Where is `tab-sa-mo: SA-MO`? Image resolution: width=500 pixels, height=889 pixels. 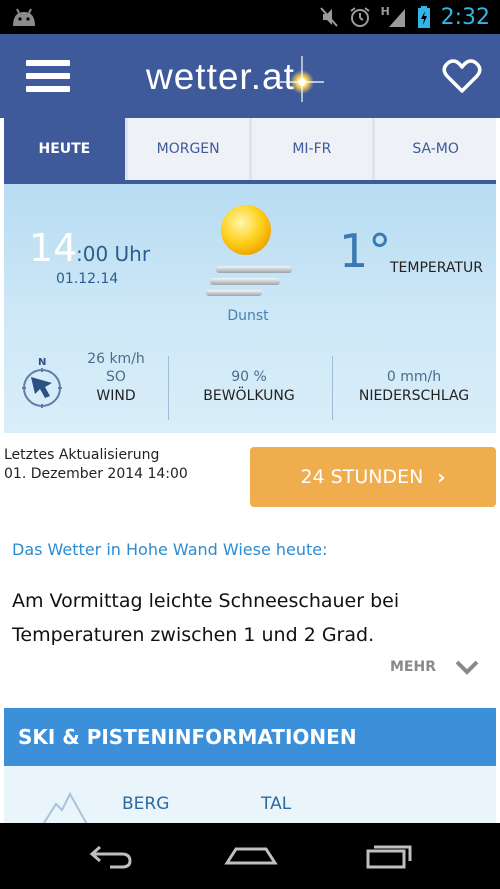
tab-sa-mo: SA-MO is located at coordinates (434, 149).